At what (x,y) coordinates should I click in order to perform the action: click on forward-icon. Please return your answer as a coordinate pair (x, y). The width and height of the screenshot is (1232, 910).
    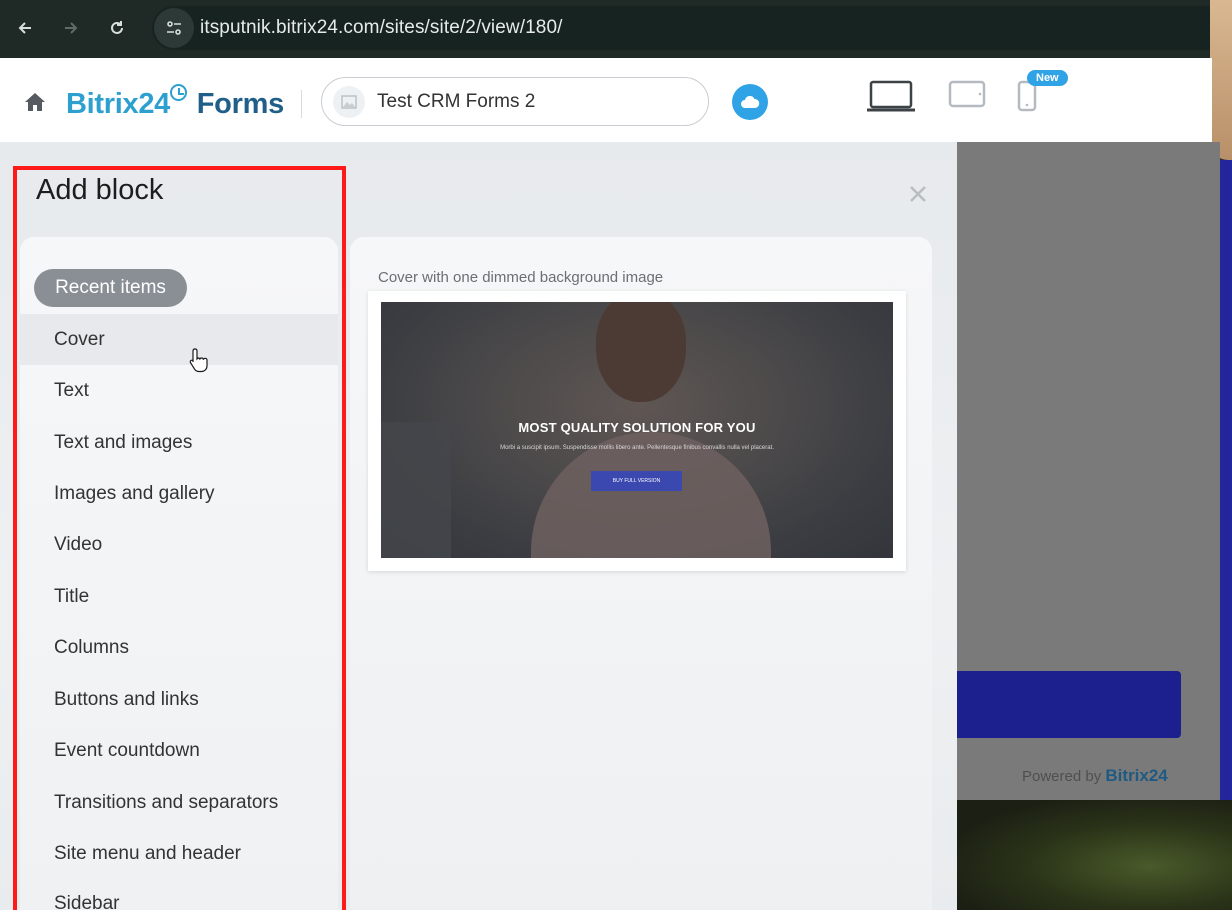
    Looking at the image, I should click on (71, 28).